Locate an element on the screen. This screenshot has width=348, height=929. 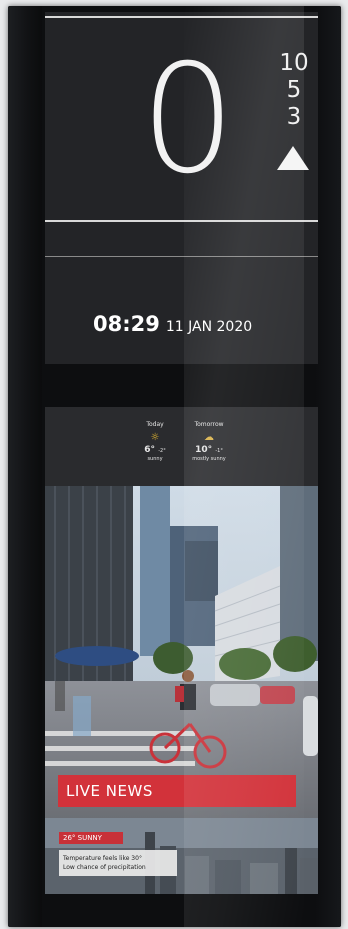
weather-today-low: -2° is located at coordinates (162, 451).